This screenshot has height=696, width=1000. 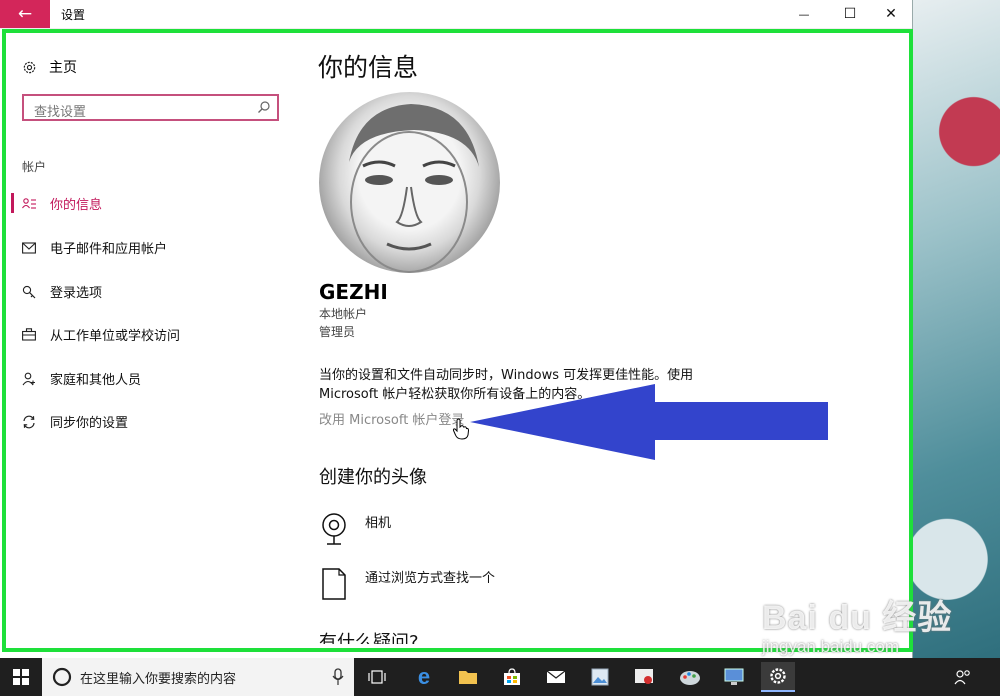 I want to click on search-icon, so click(x=264, y=107).